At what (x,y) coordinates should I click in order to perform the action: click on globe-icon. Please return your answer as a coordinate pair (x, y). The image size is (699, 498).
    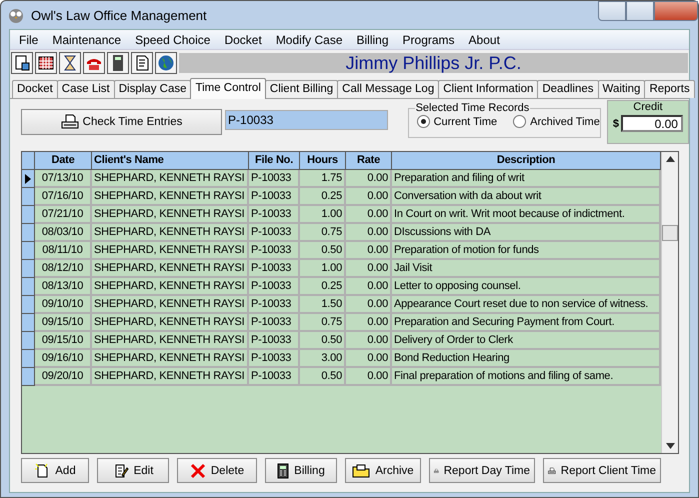
    Looking at the image, I should click on (166, 63).